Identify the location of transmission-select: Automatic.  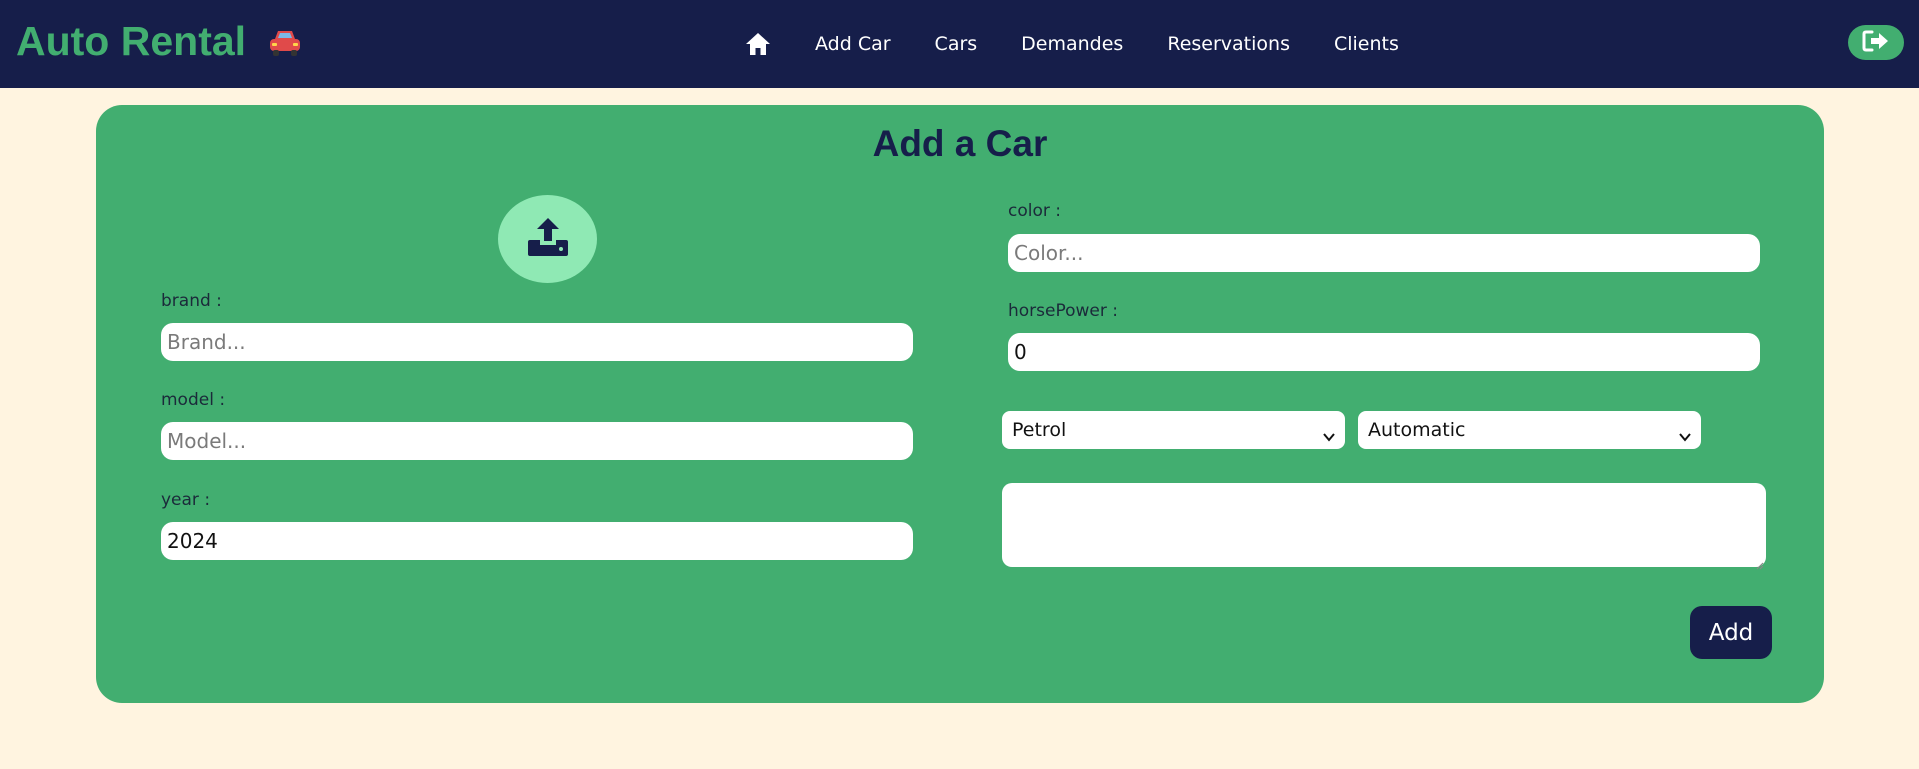
(1529, 430).